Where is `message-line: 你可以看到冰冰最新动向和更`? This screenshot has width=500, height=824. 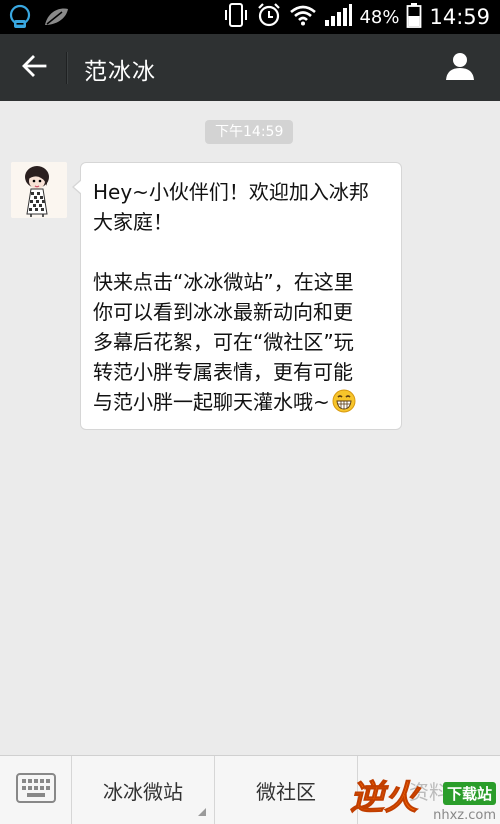 message-line: 你可以看到冰冰最新动向和更 is located at coordinates (223, 312).